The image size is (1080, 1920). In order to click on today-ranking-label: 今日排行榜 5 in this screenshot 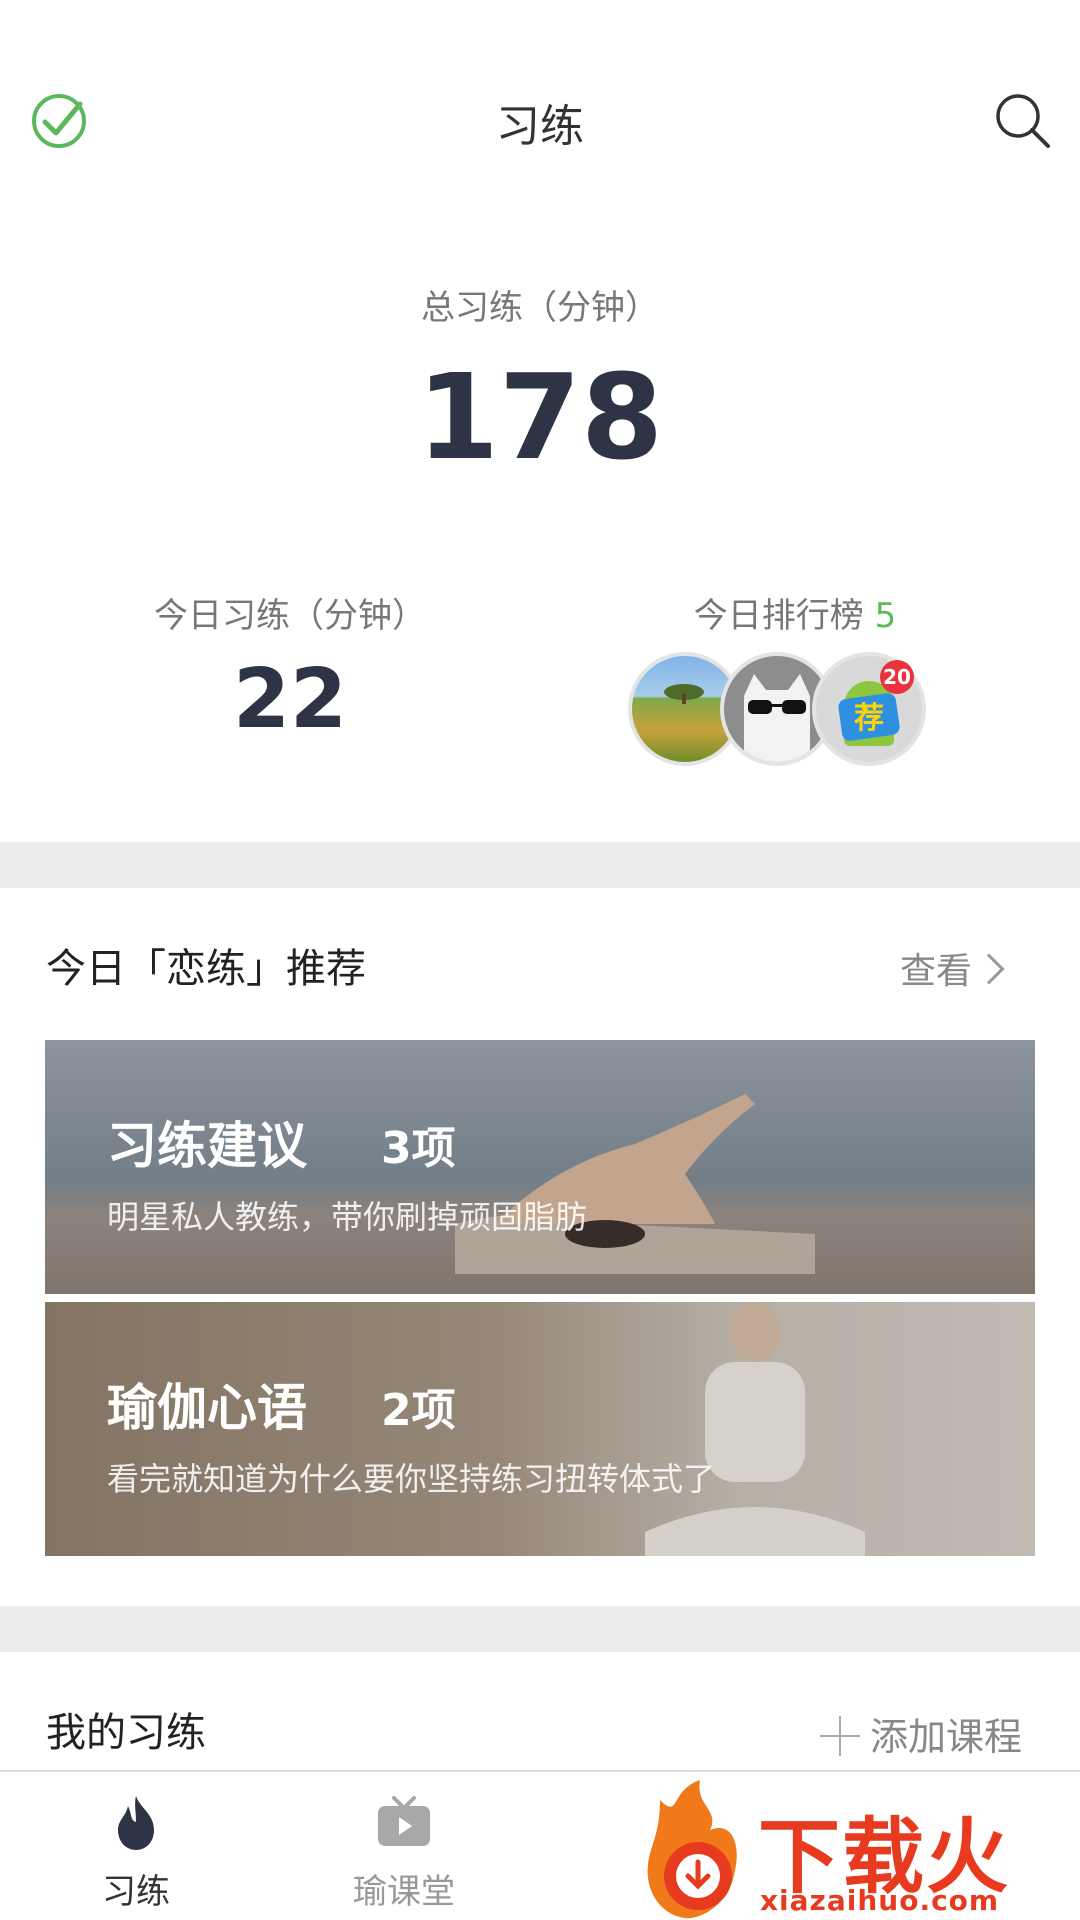, I will do `click(795, 612)`.